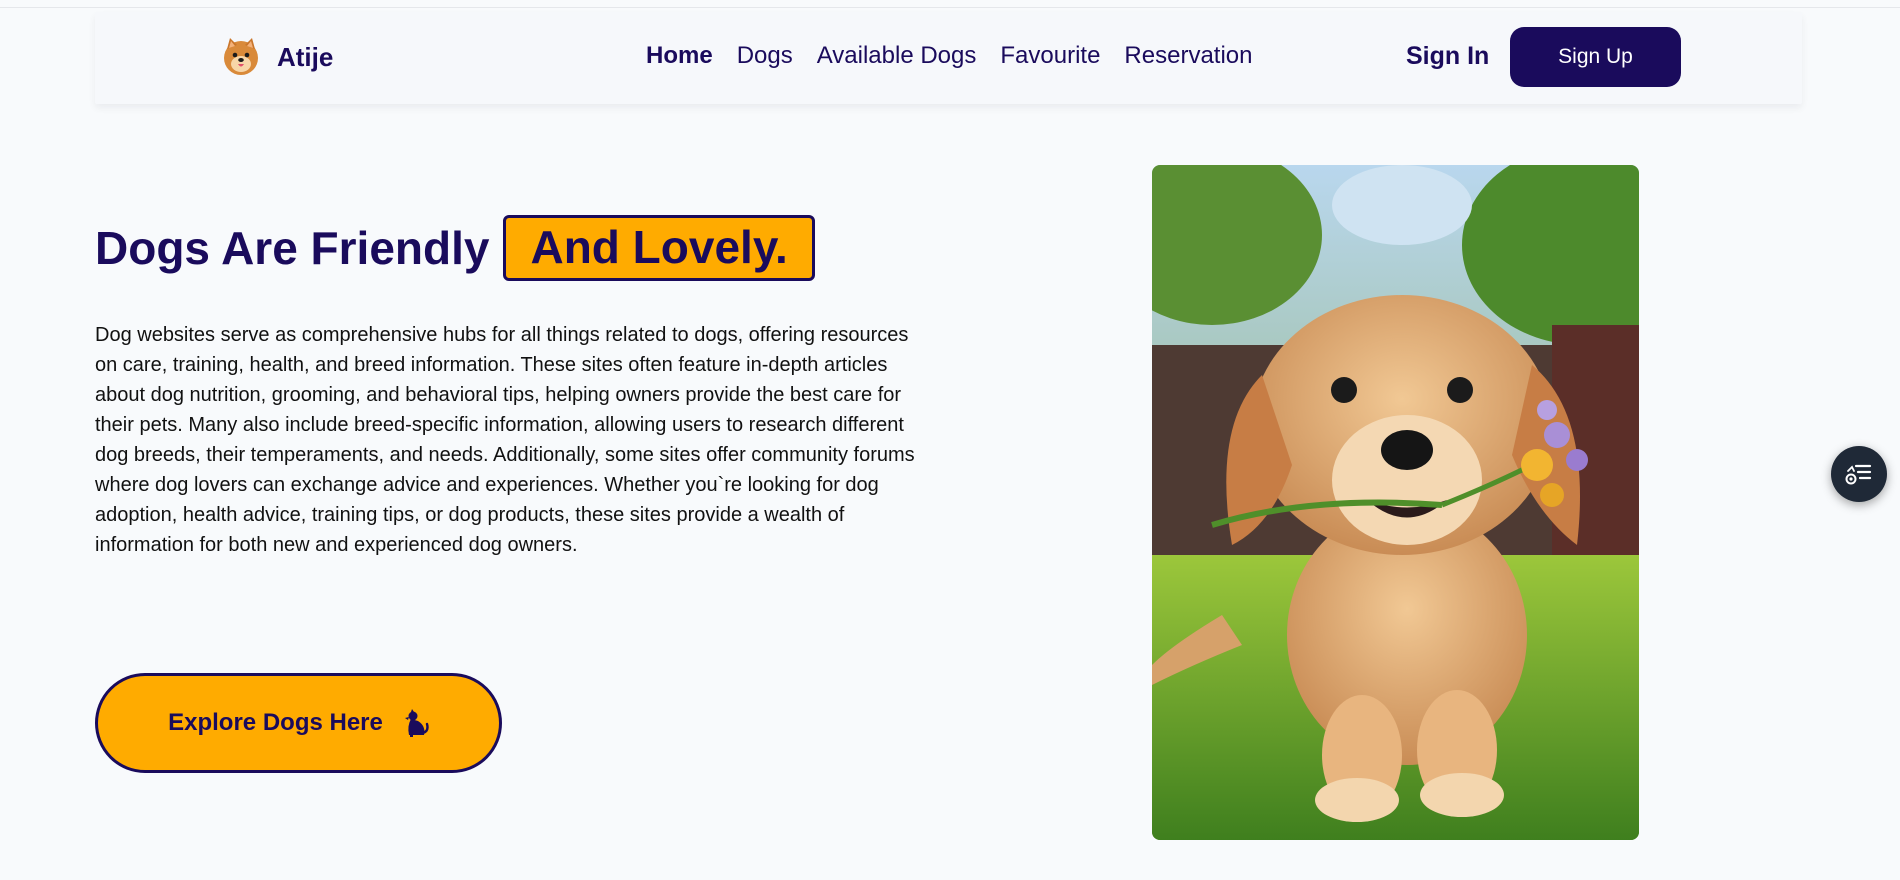 This screenshot has width=1900, height=880. Describe the element at coordinates (897, 56) in the screenshot. I see `nav-available-dogs-link: Available Dogs` at that location.